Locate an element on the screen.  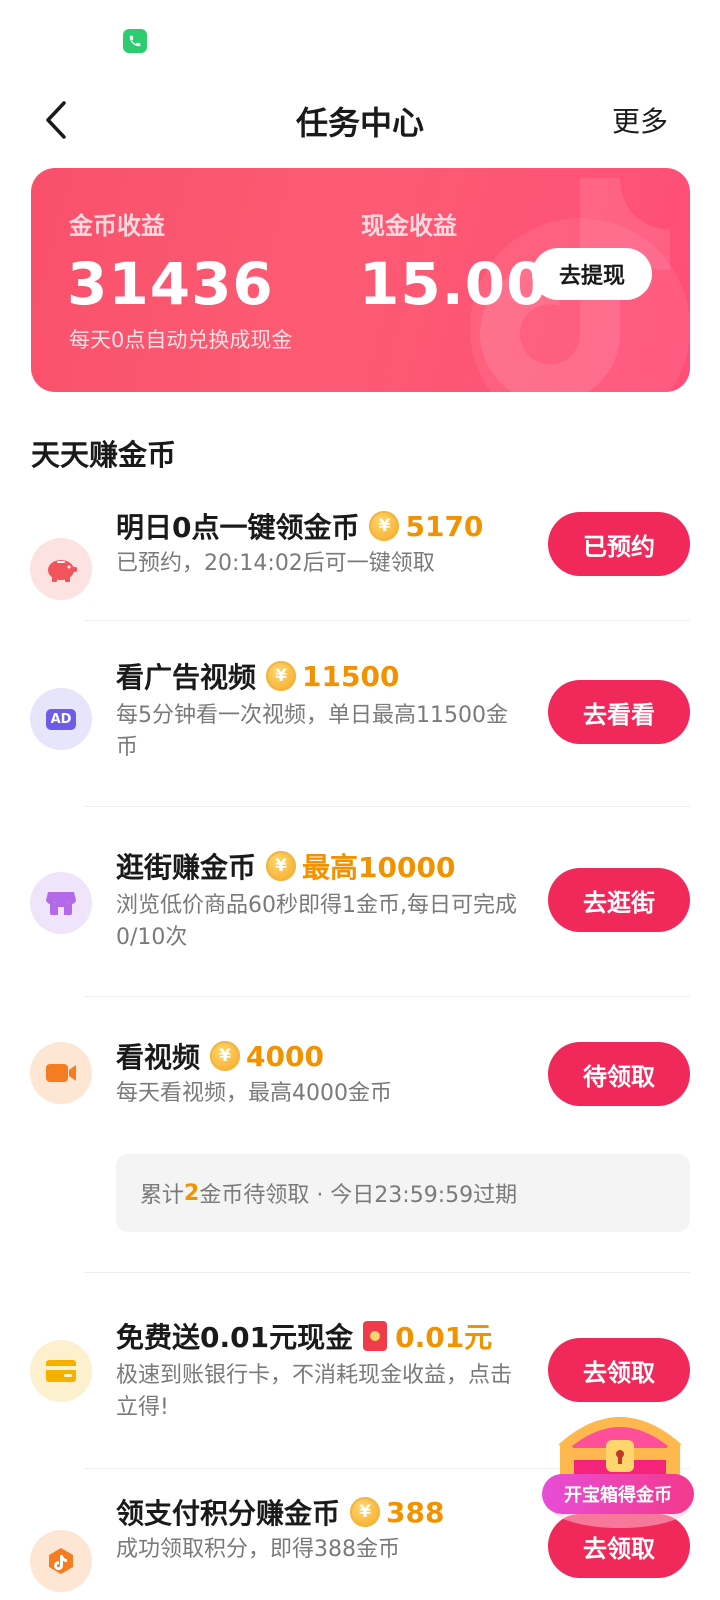
bank-card-icon is located at coordinates (61, 1371).